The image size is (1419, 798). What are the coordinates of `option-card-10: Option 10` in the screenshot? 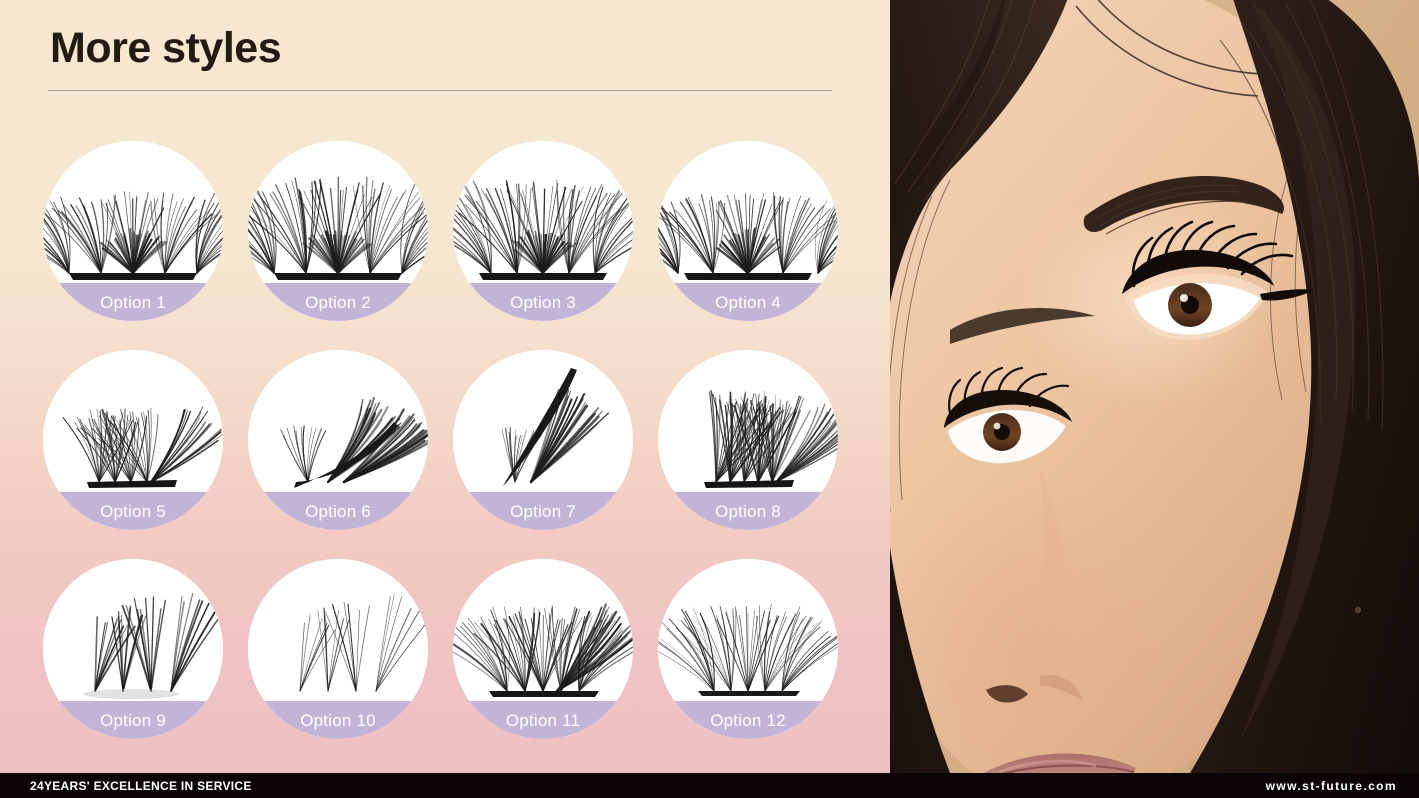 It's located at (338, 649).